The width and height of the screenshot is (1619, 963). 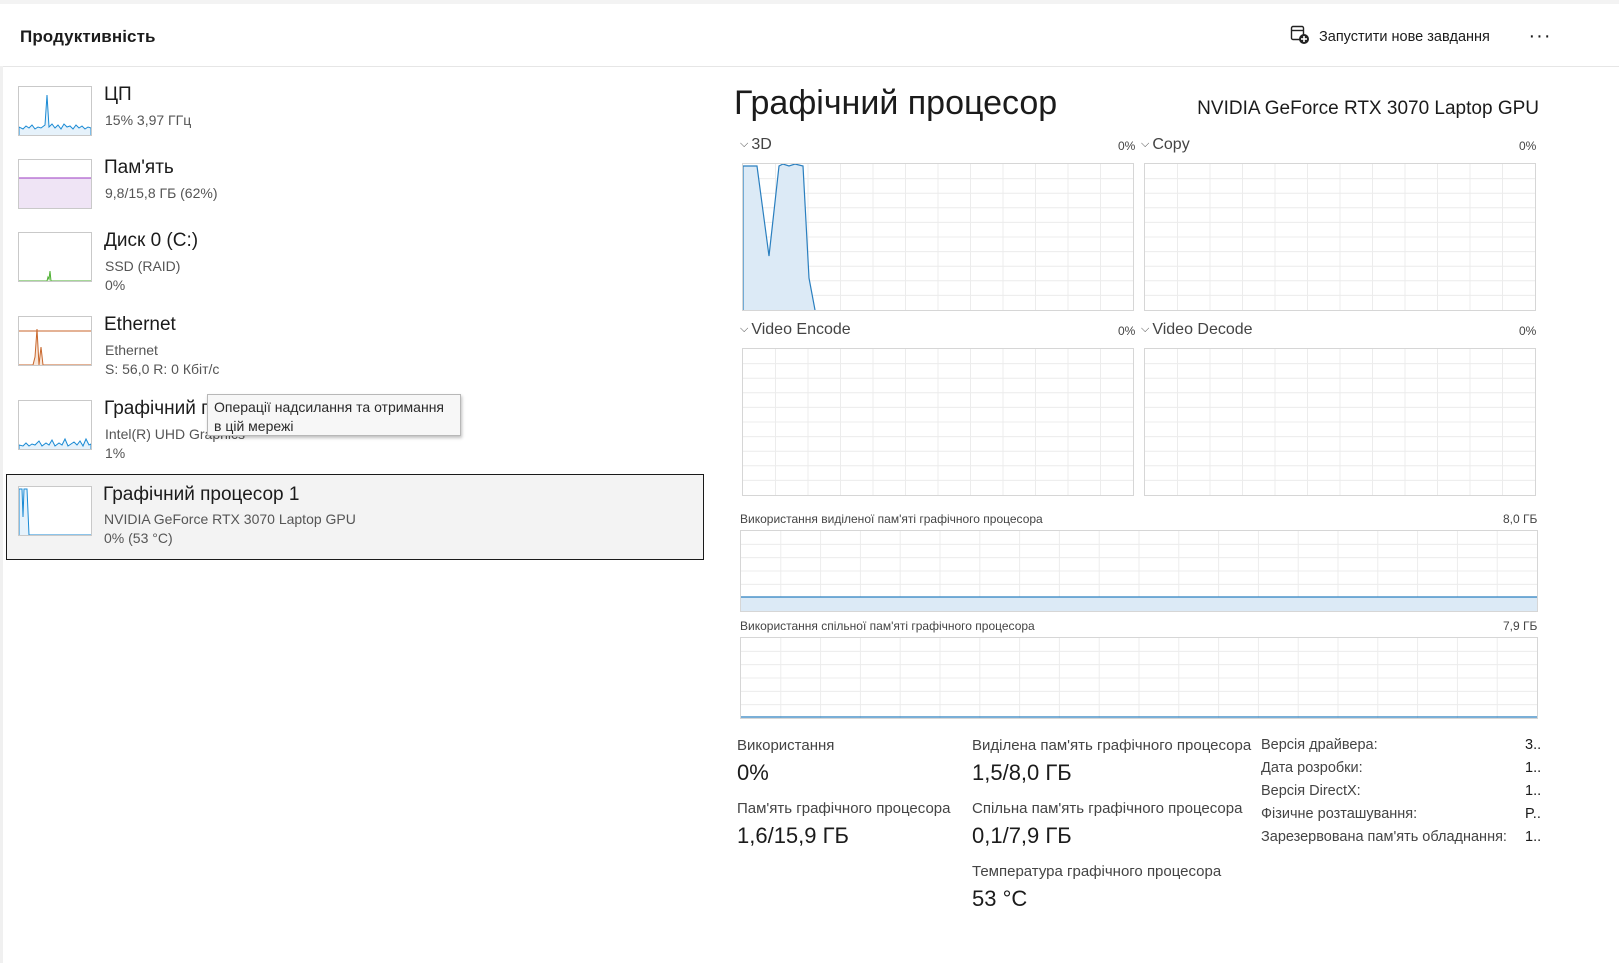 What do you see at coordinates (162, 369) in the screenshot?
I see `sidebar-item-sub: S: 56,0 R: 0 Кбіт/с` at bounding box center [162, 369].